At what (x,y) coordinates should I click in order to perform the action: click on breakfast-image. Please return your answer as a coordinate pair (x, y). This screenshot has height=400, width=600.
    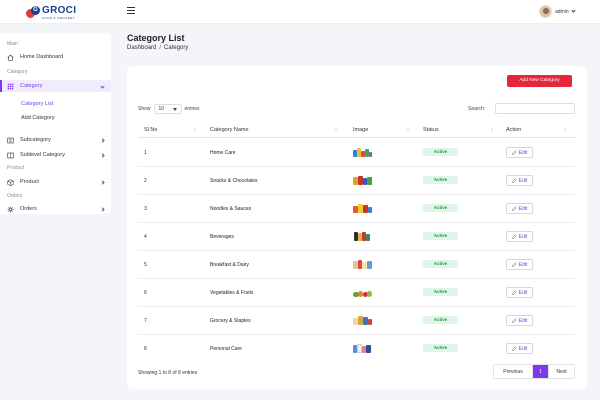
    Looking at the image, I should click on (363, 264).